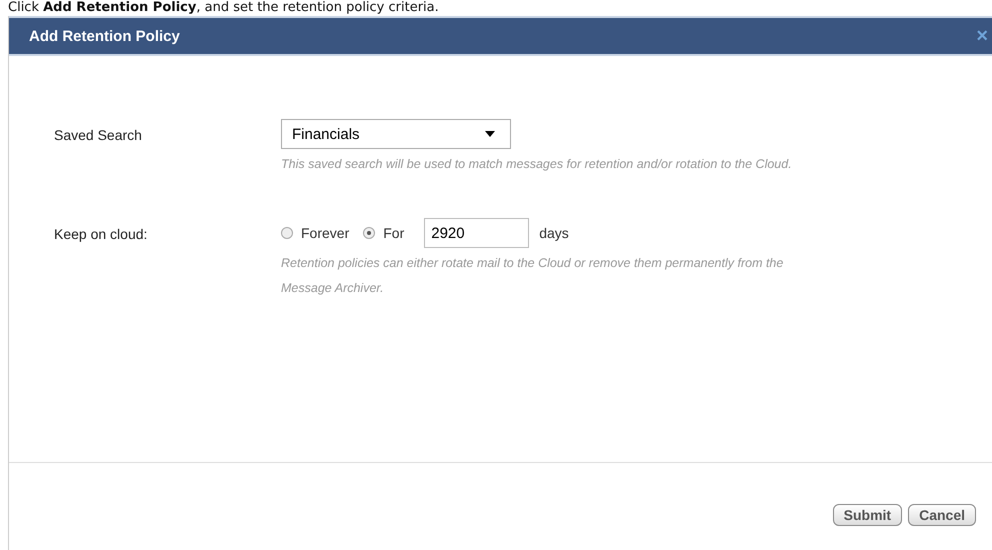 This screenshot has height=550, width=992. I want to click on number-field: 2920, so click(477, 233).